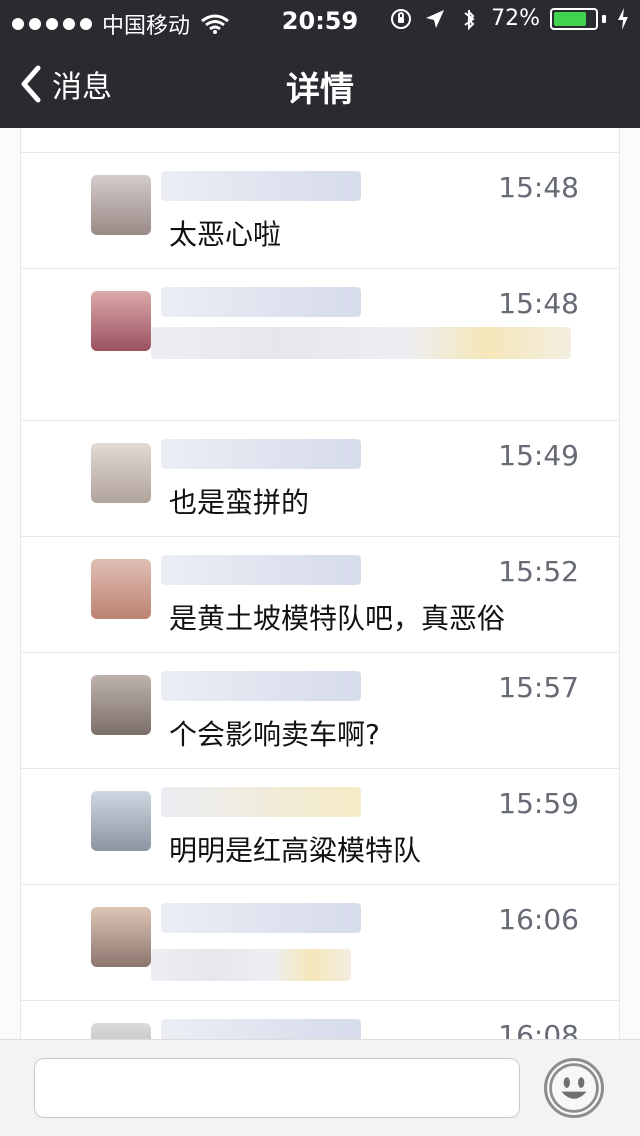 The height and width of the screenshot is (1136, 640). Describe the element at coordinates (320, 710) in the screenshot. I see `list-item: 15:57 个会影响卖车啊?` at that location.